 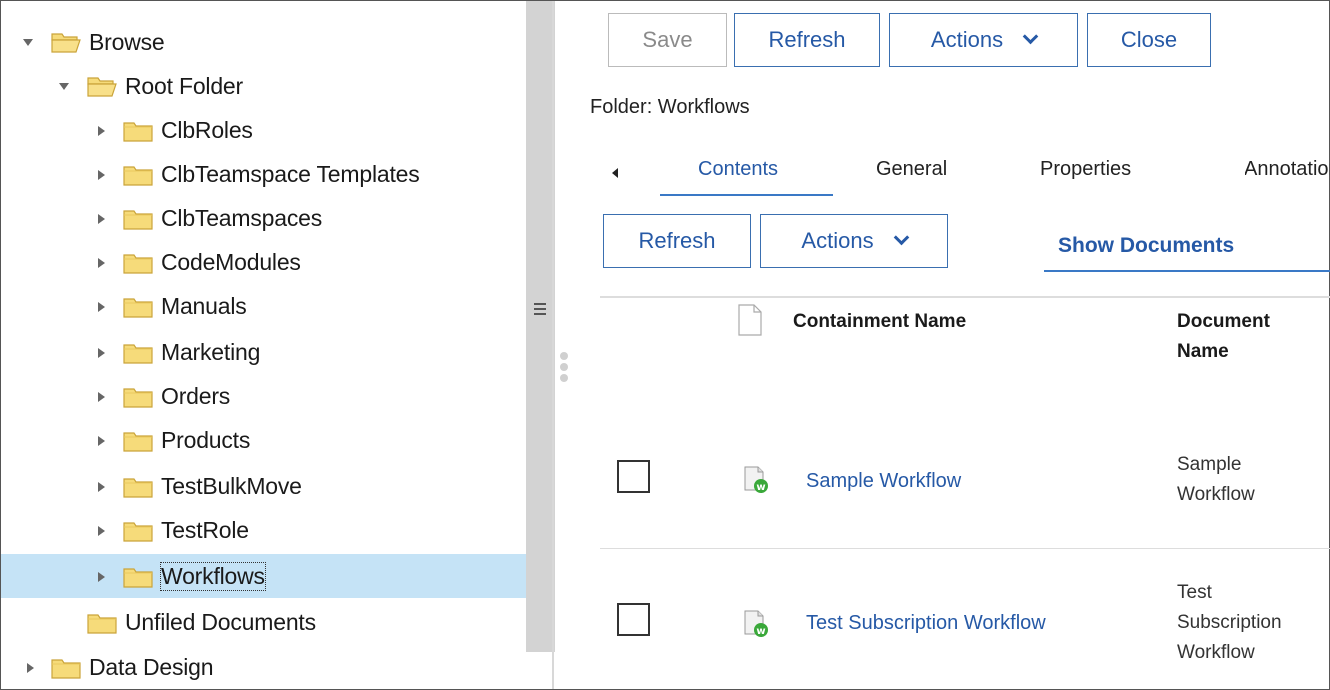 What do you see at coordinates (667, 40) in the screenshot?
I see `save-button: Save` at bounding box center [667, 40].